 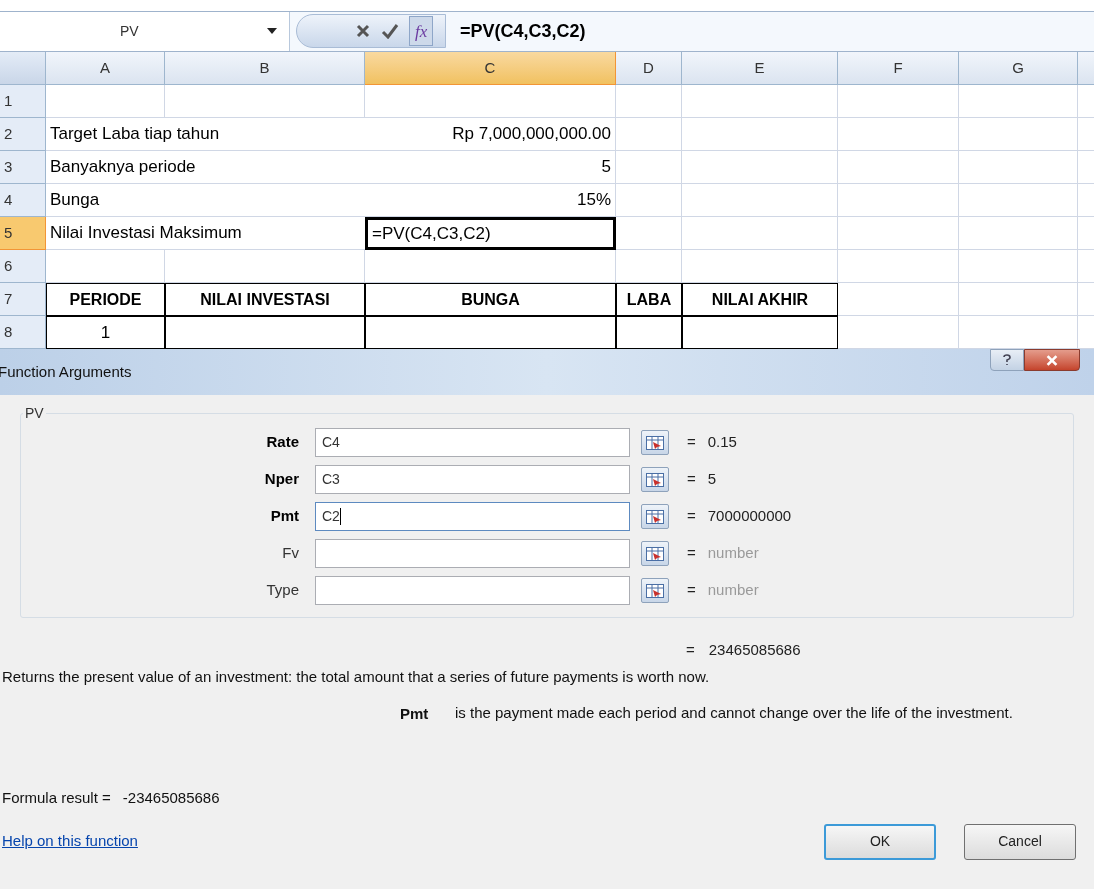 What do you see at coordinates (760, 68) in the screenshot?
I see `column-header: E` at bounding box center [760, 68].